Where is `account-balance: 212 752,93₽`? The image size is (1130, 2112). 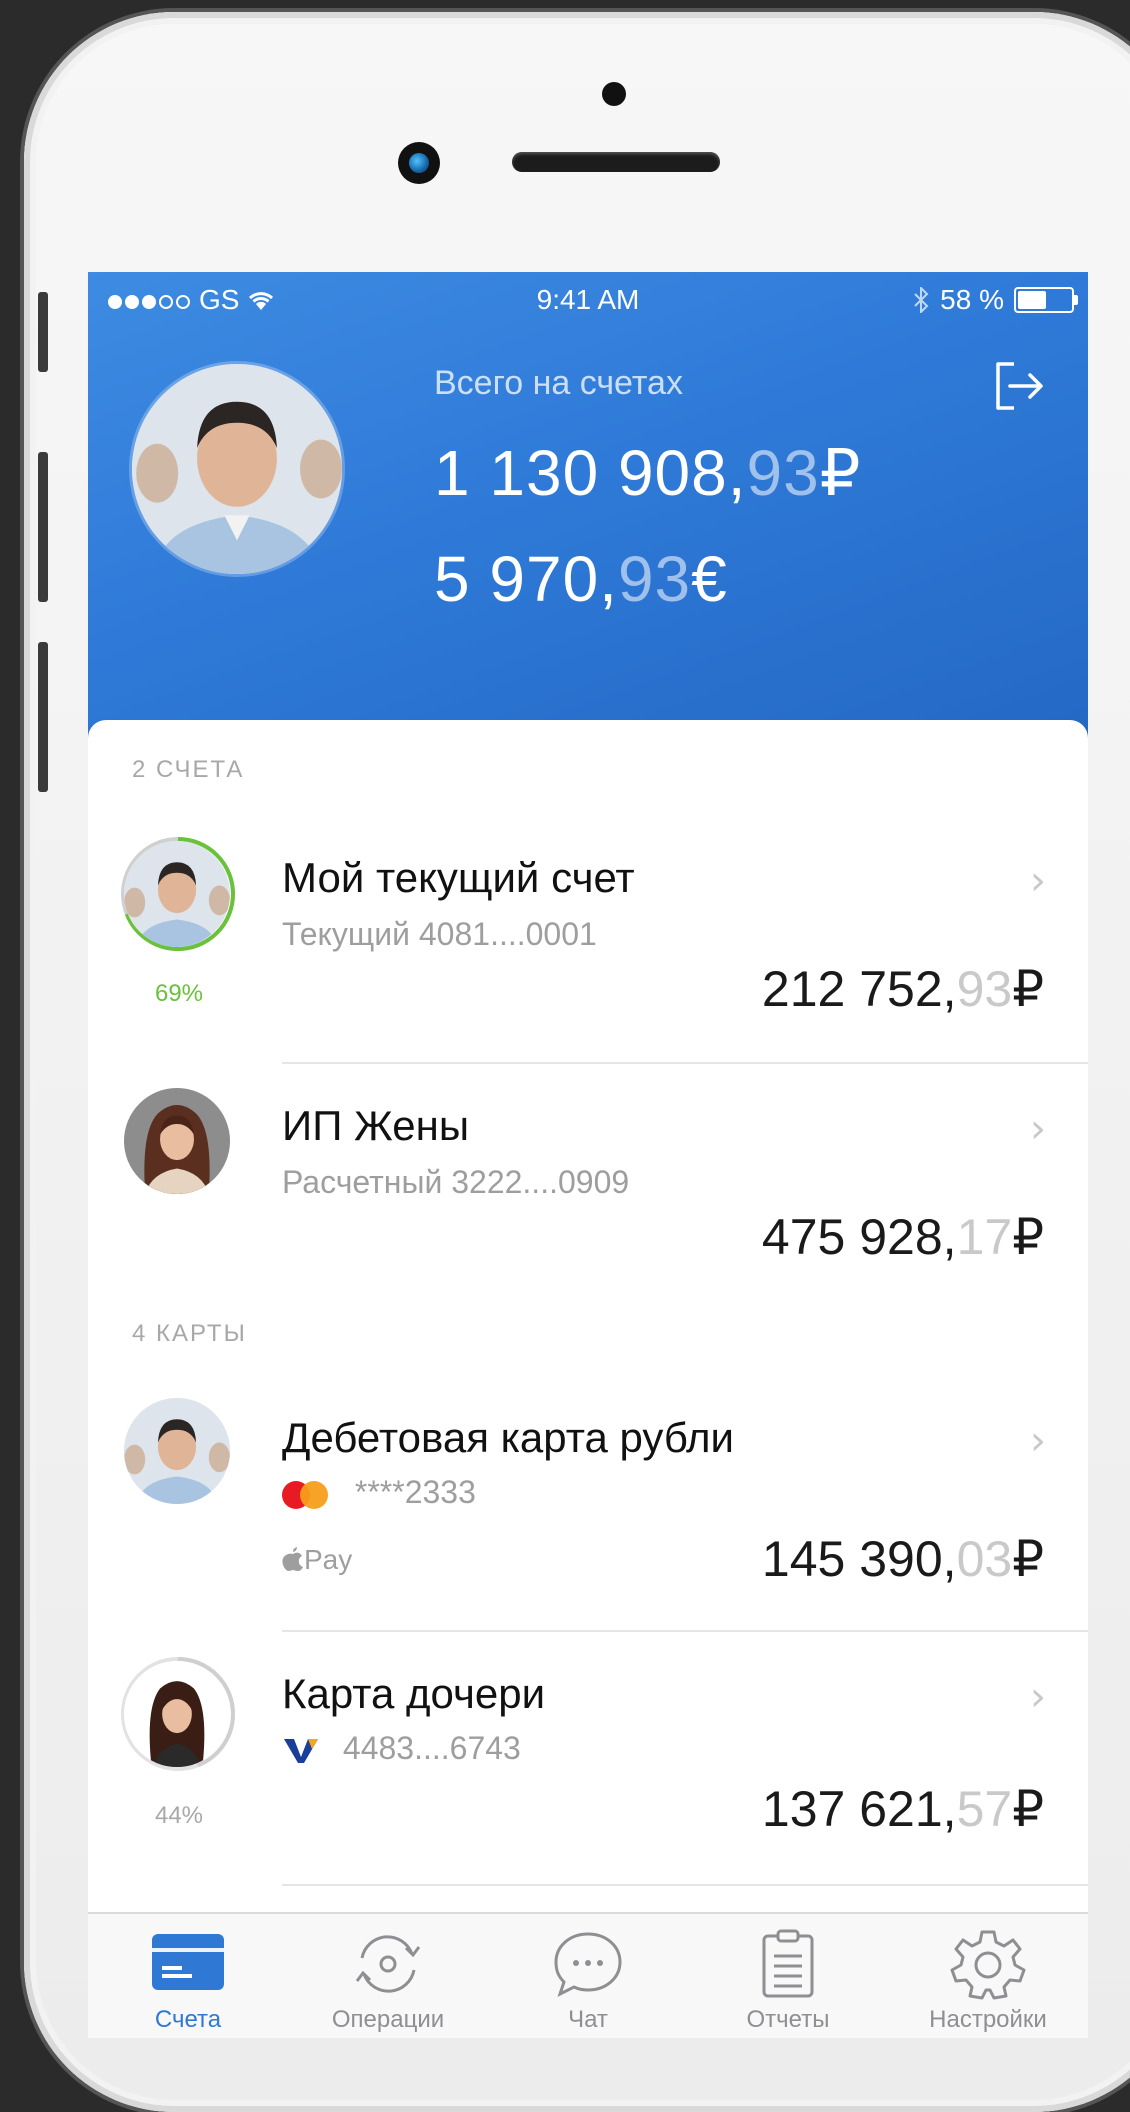 account-balance: 212 752,93₽ is located at coordinates (902, 989).